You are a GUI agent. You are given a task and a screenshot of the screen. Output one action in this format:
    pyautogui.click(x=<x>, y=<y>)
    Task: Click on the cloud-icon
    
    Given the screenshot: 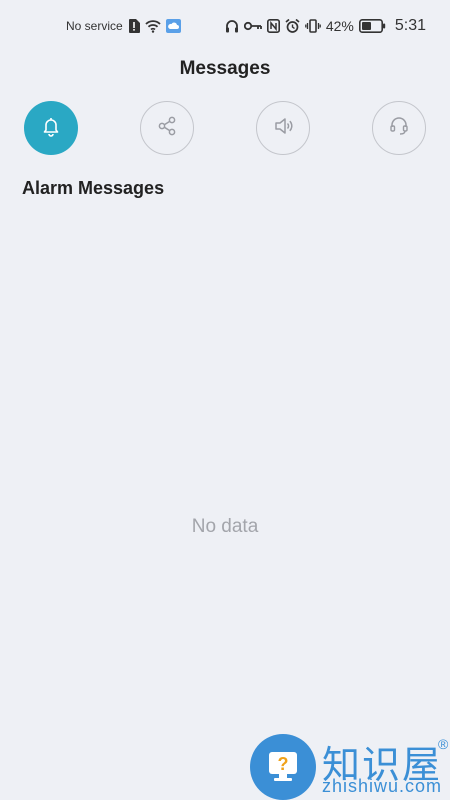 What is the action you would take?
    pyautogui.click(x=173, y=26)
    